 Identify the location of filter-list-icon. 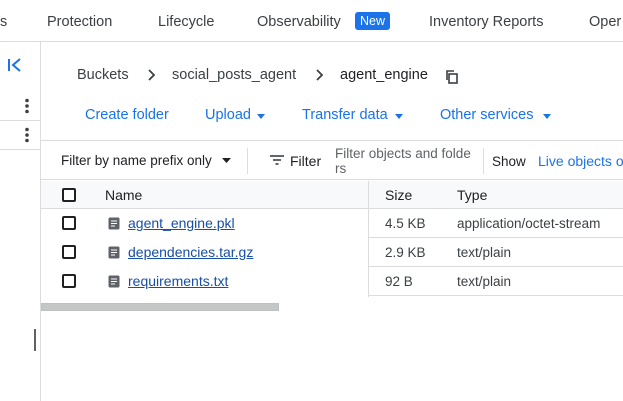
(277, 160).